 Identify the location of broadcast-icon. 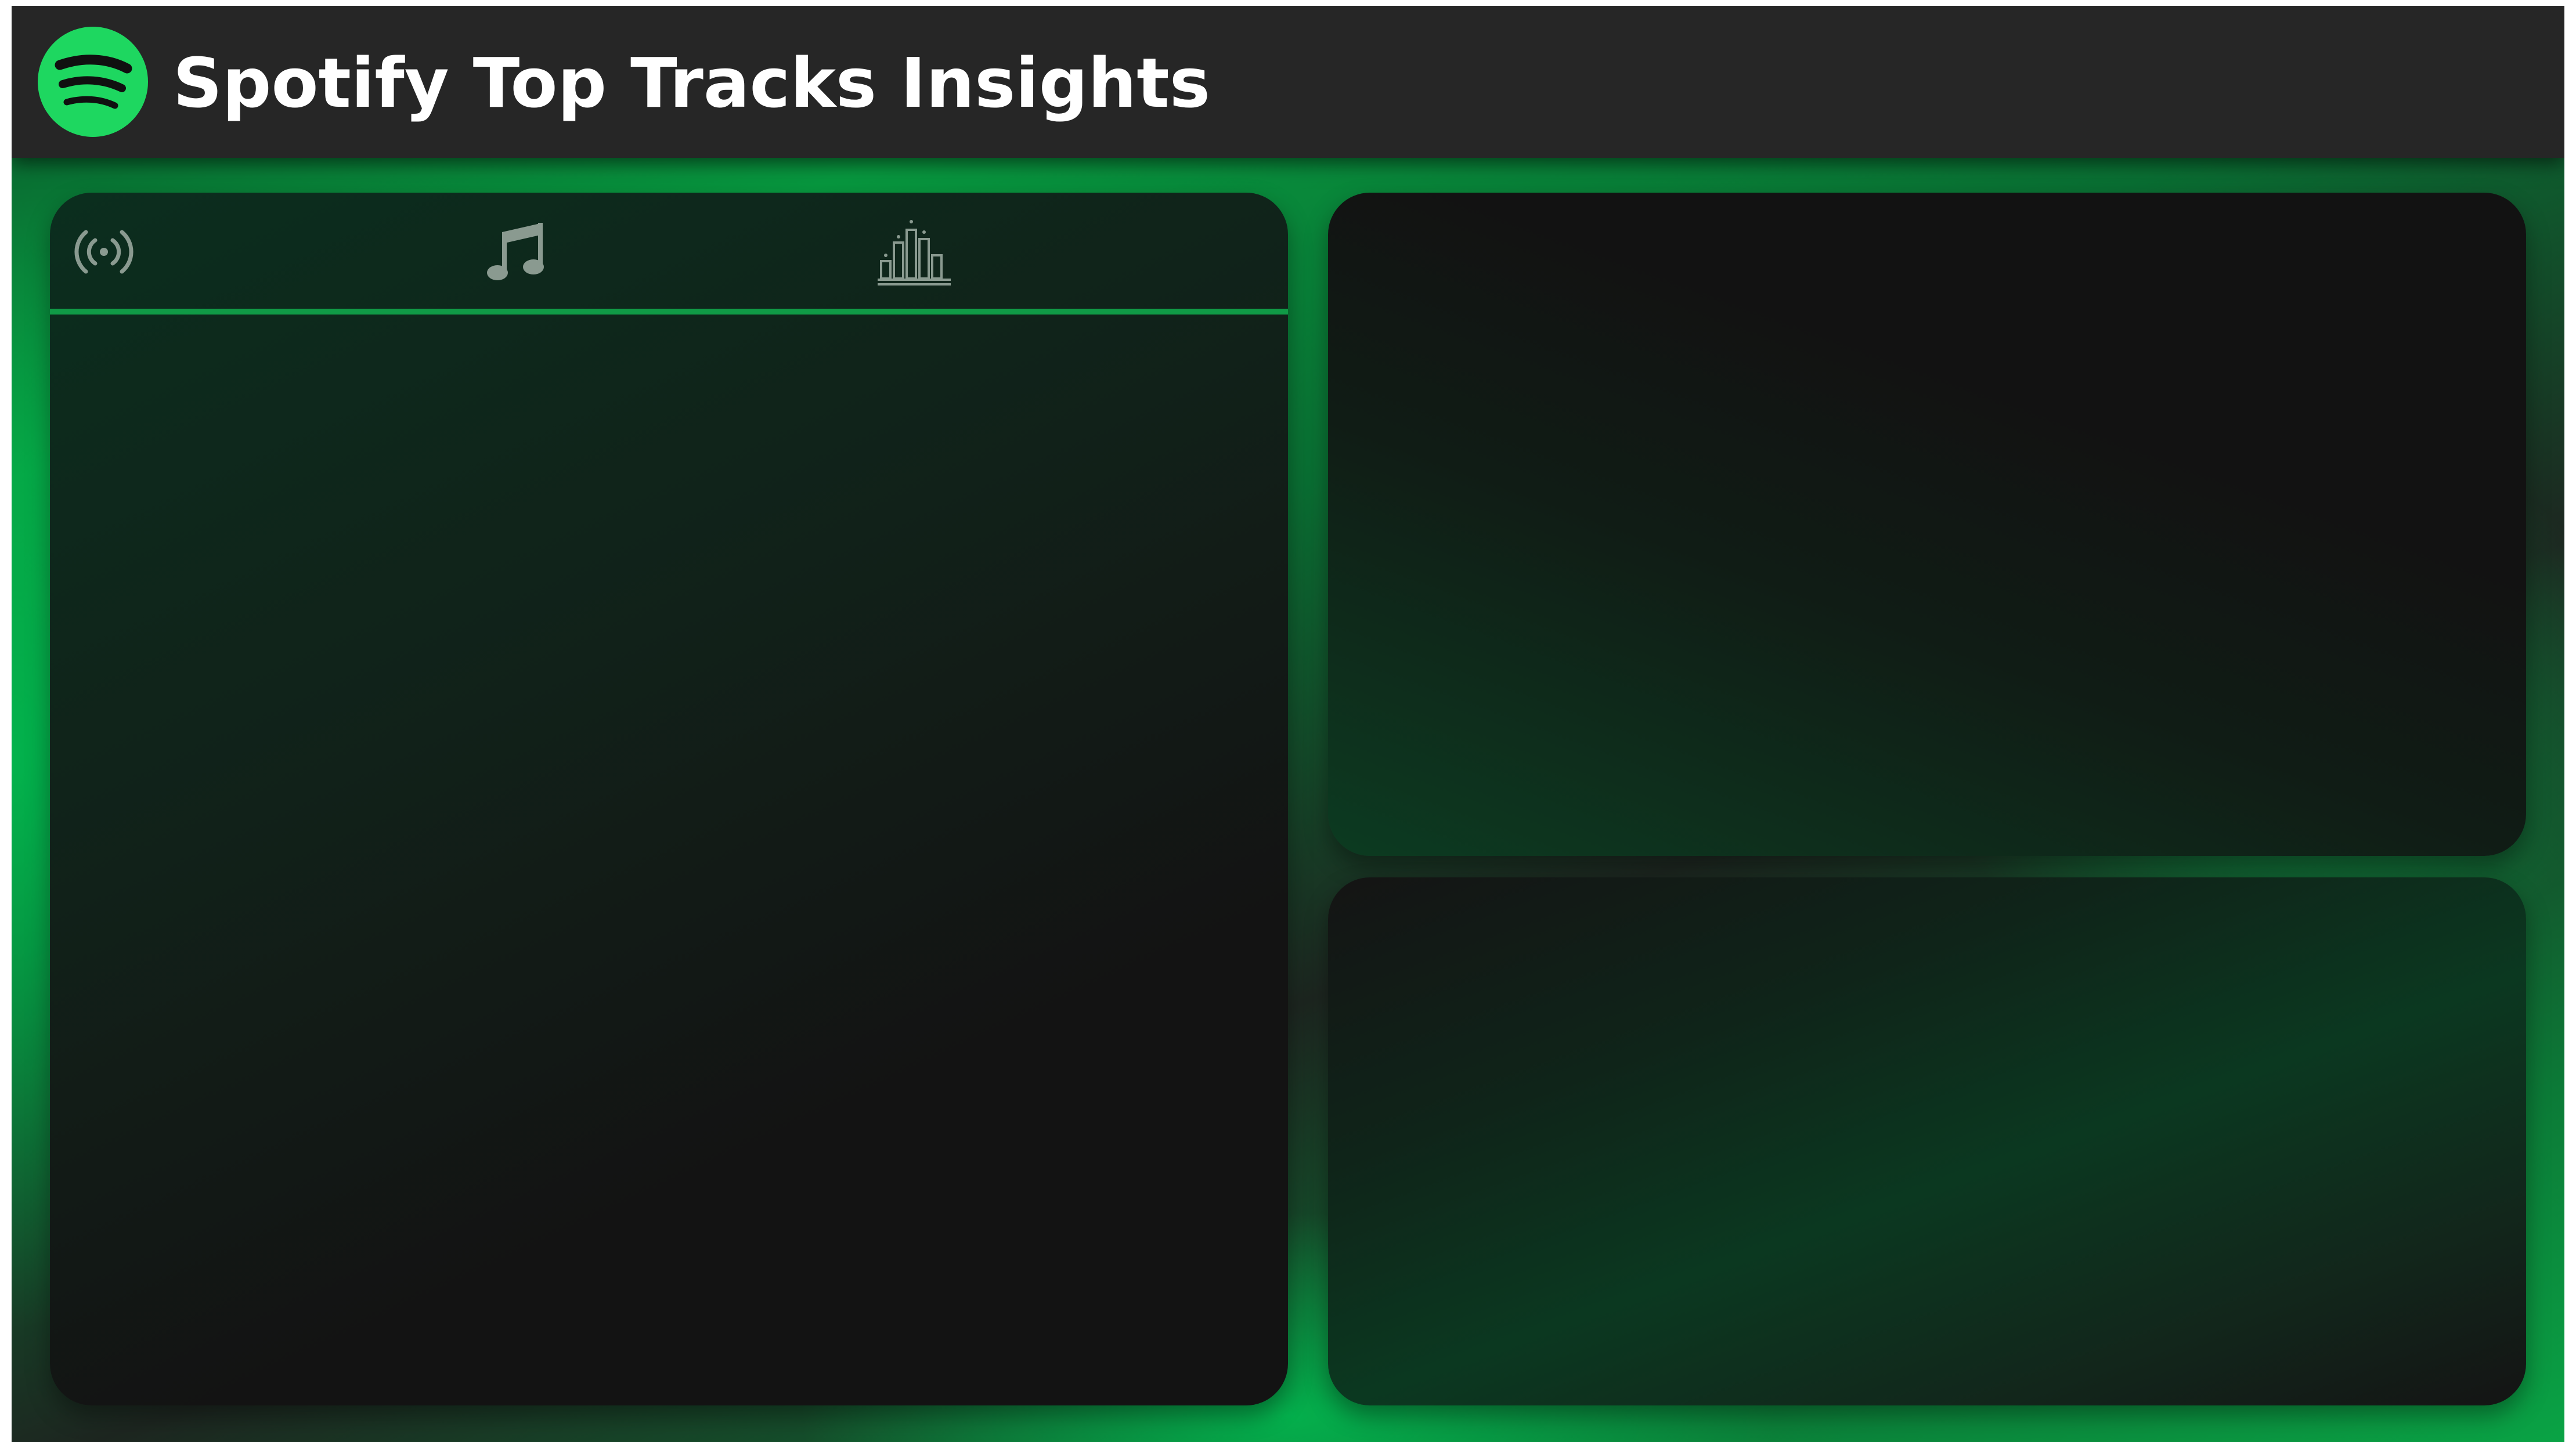
(104, 252).